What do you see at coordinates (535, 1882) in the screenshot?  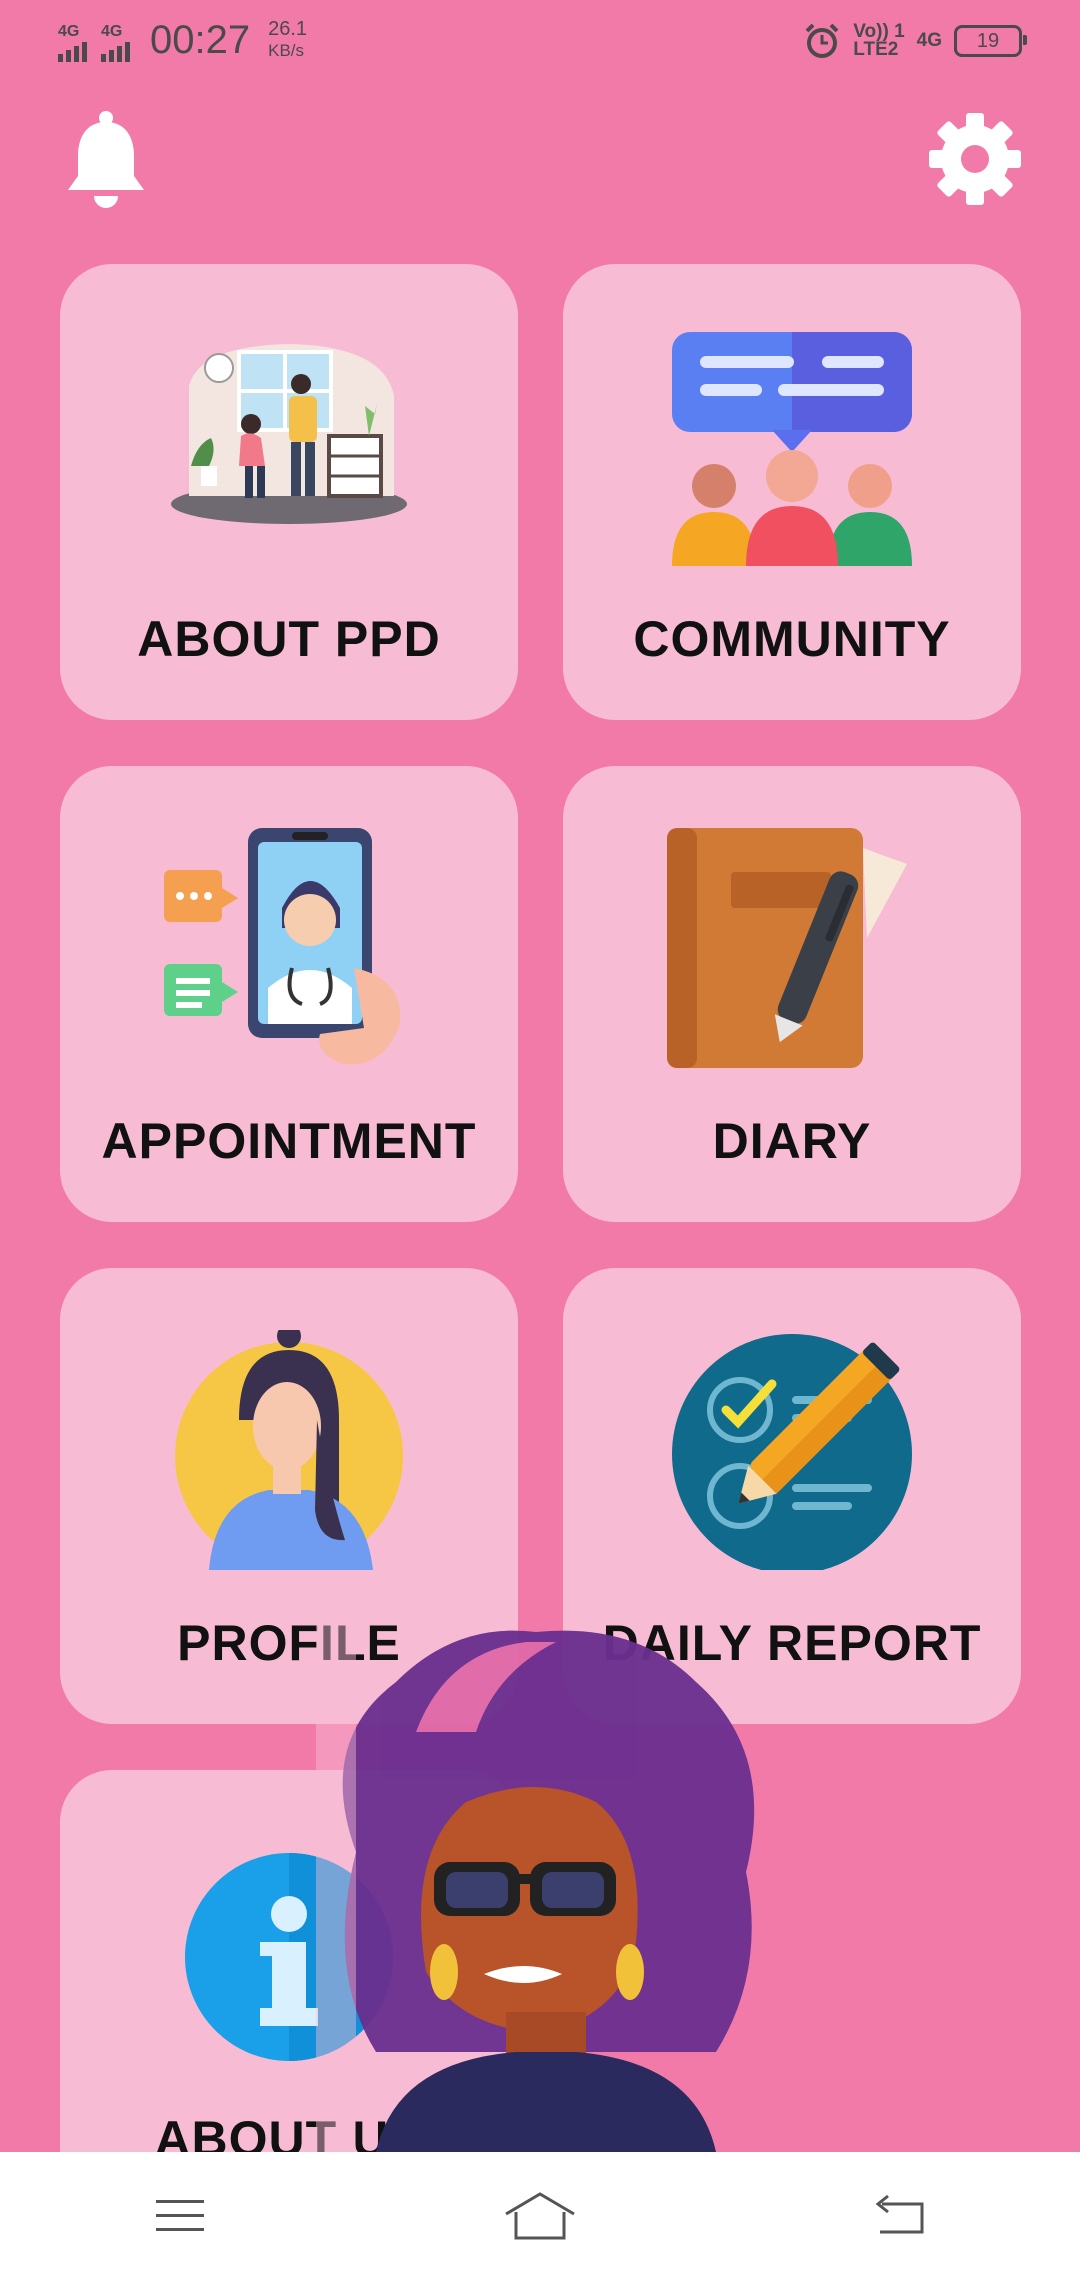 I see `woman-sunglasses-illustration` at bounding box center [535, 1882].